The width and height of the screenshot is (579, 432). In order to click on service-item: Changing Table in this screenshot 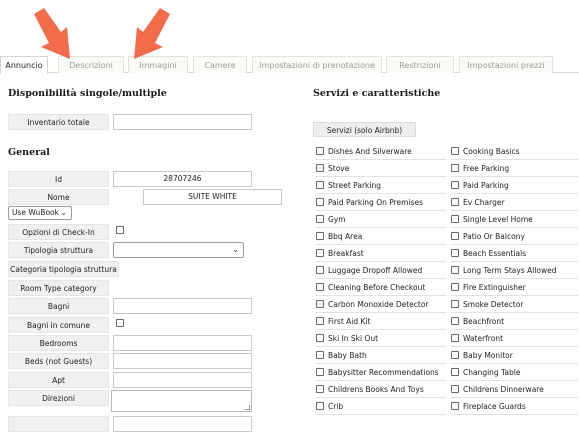, I will do `click(514, 372)`.